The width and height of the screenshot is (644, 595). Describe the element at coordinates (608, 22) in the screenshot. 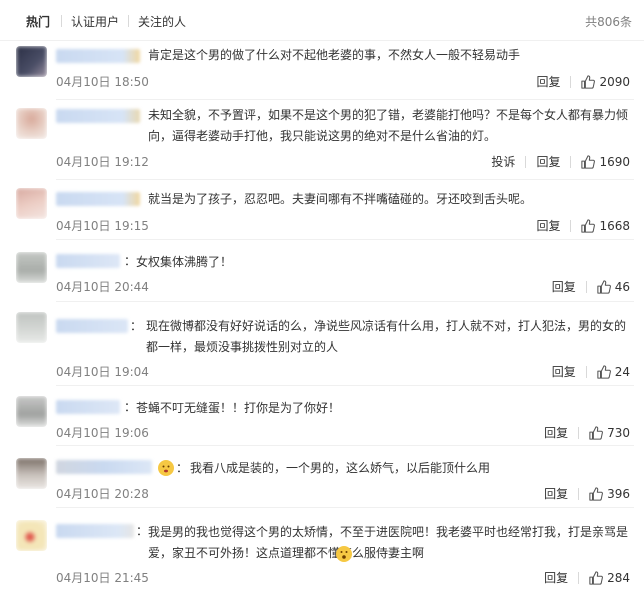

I see `comment-total-count: 共806条` at that location.